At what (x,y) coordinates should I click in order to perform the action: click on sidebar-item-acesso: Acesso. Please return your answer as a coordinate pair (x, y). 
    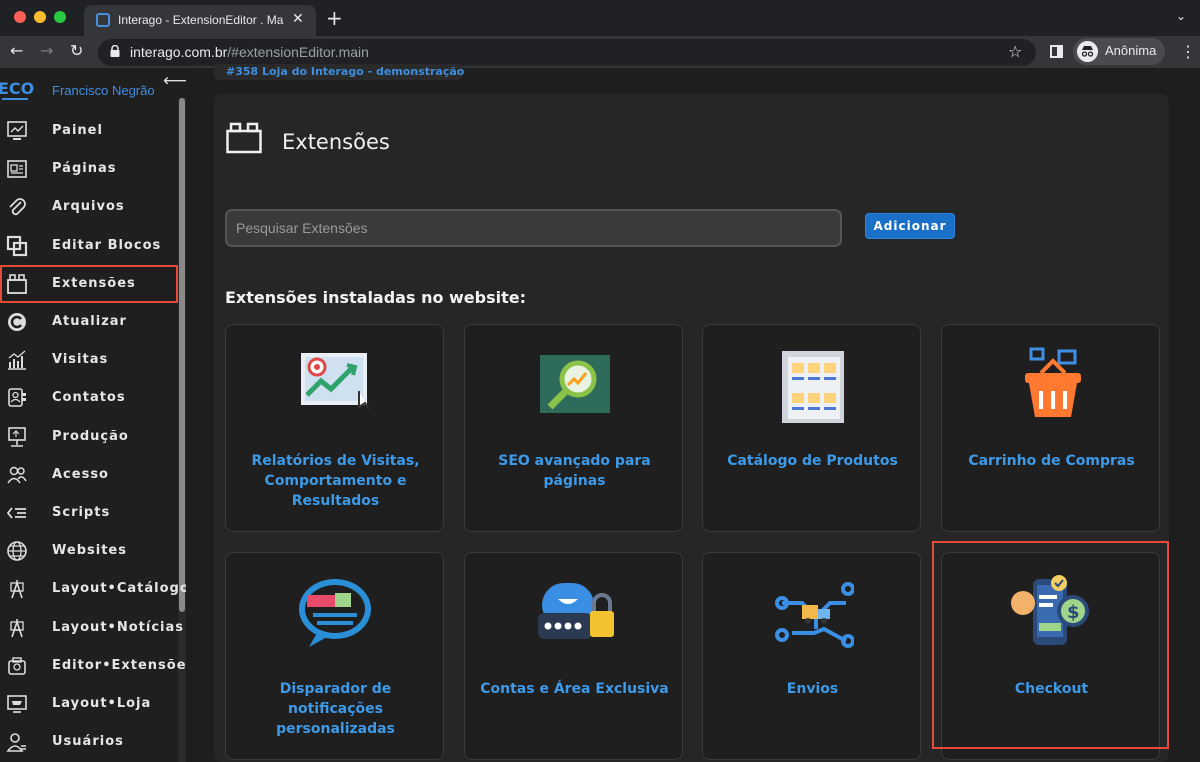
    Looking at the image, I should click on (89, 475).